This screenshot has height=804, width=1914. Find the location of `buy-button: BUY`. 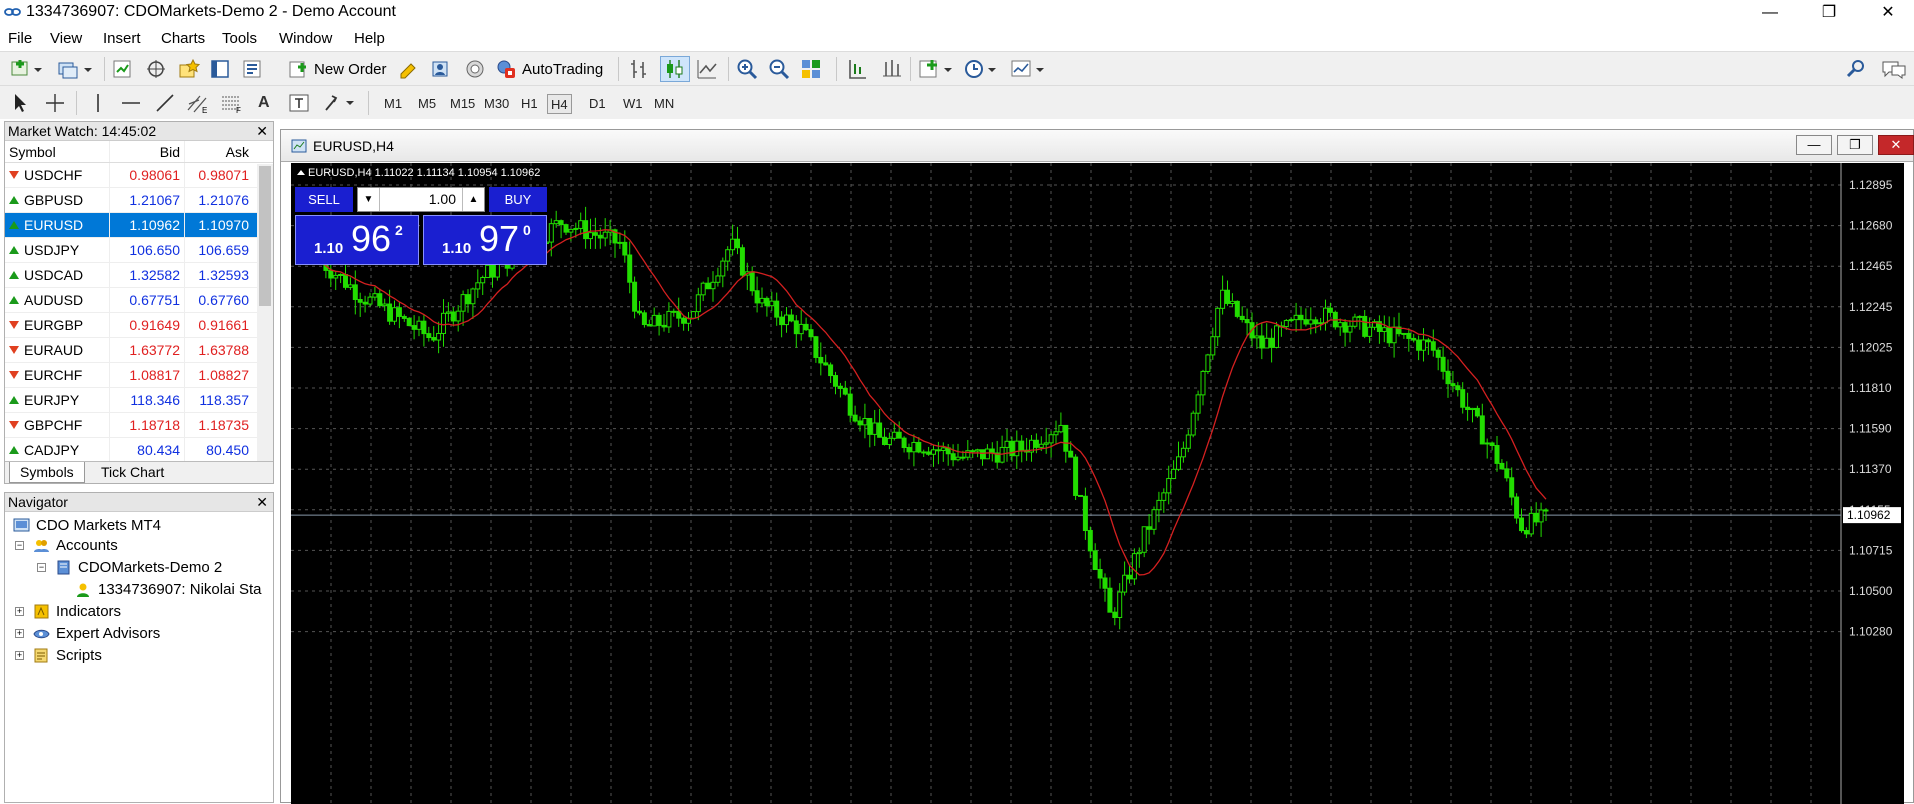

buy-button: BUY is located at coordinates (518, 199).